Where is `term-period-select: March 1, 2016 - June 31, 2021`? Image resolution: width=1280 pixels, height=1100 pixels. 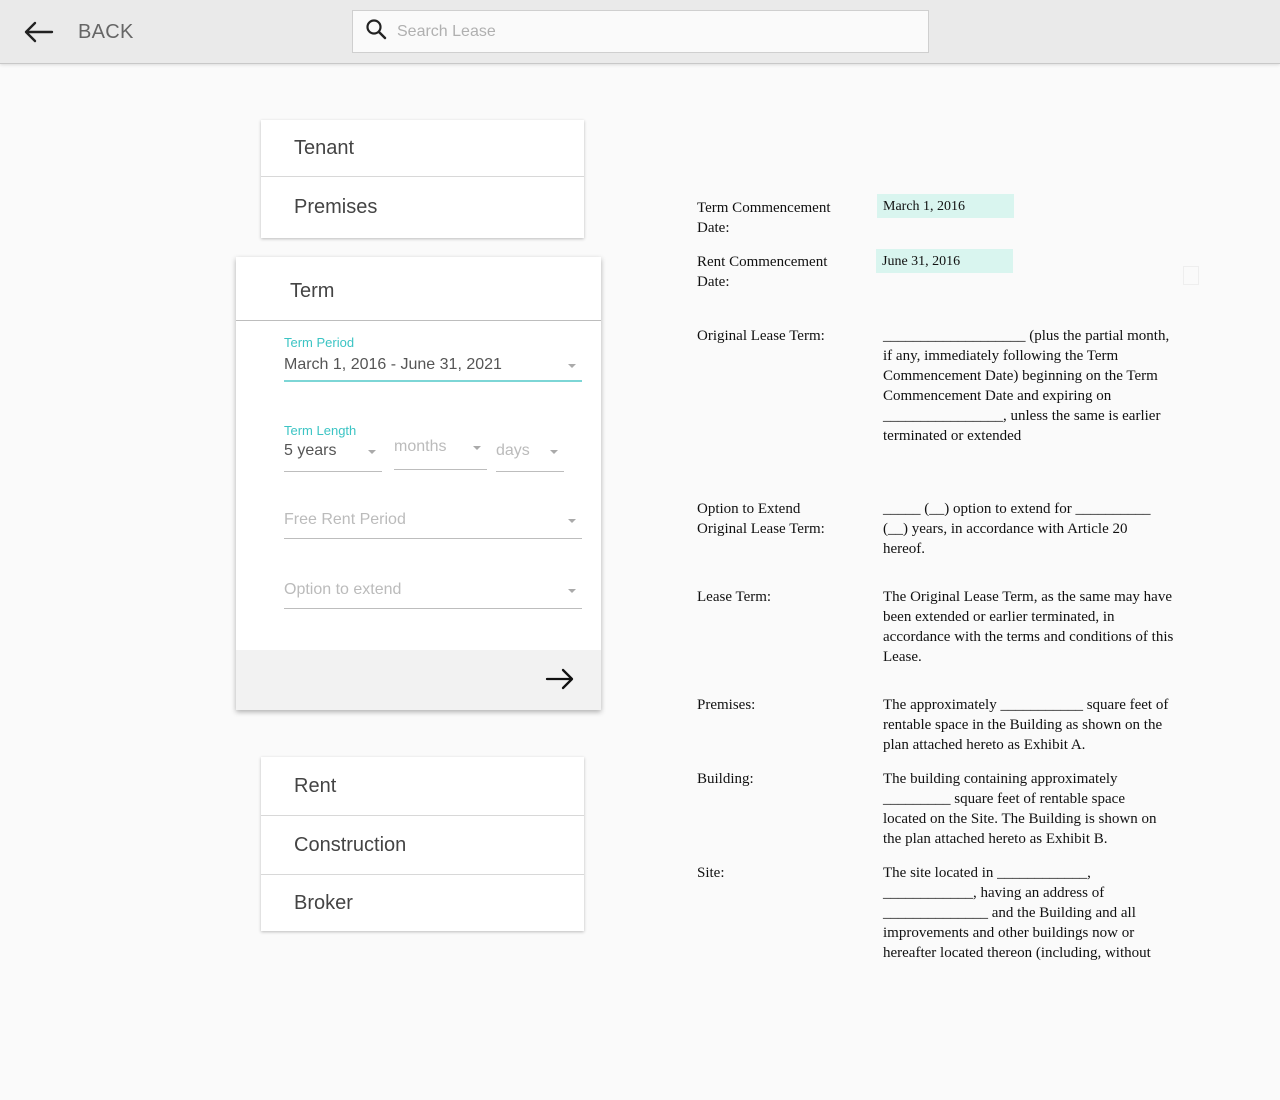 term-period-select: March 1, 2016 - June 31, 2021 is located at coordinates (433, 369).